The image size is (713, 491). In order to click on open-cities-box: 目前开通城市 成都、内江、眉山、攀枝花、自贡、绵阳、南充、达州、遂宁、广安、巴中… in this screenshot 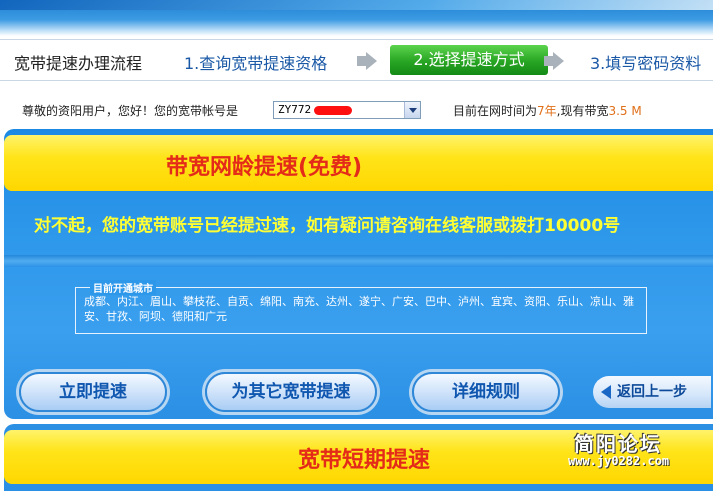, I will do `click(361, 307)`.